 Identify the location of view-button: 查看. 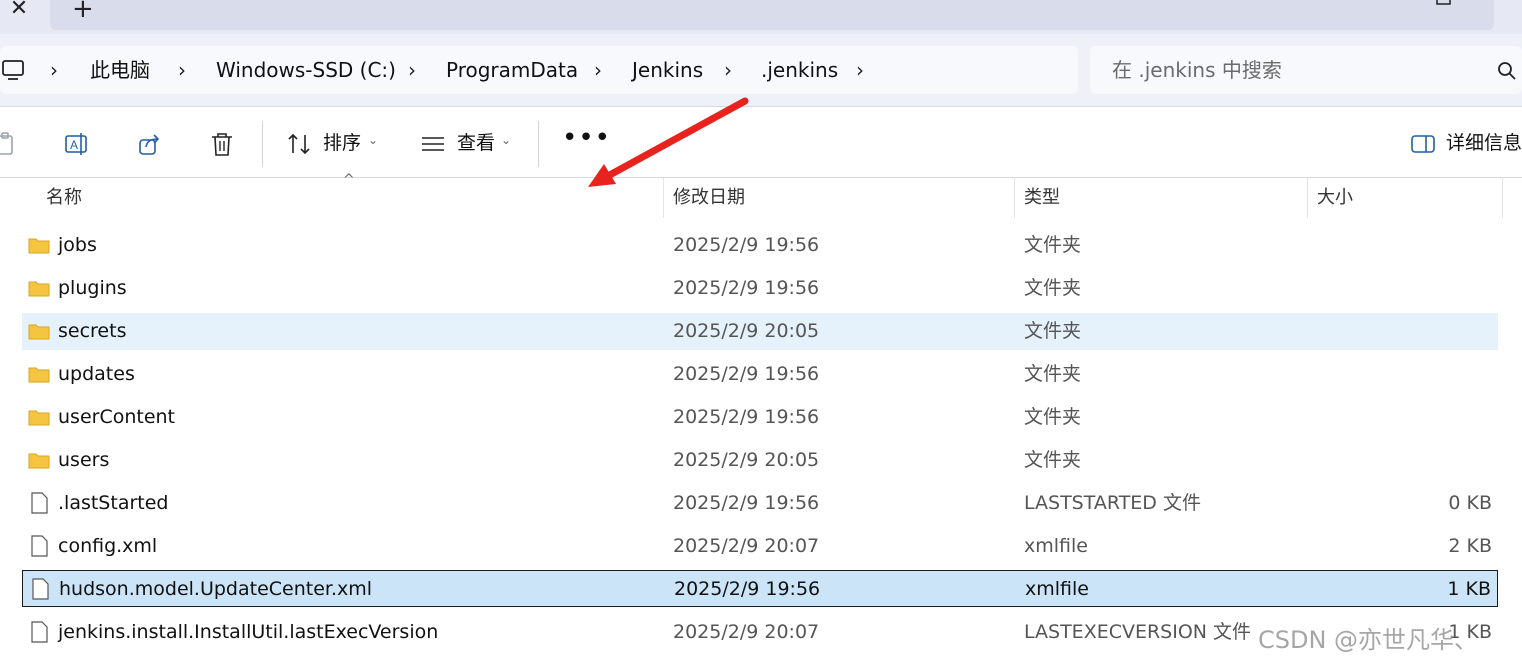
(476, 143).